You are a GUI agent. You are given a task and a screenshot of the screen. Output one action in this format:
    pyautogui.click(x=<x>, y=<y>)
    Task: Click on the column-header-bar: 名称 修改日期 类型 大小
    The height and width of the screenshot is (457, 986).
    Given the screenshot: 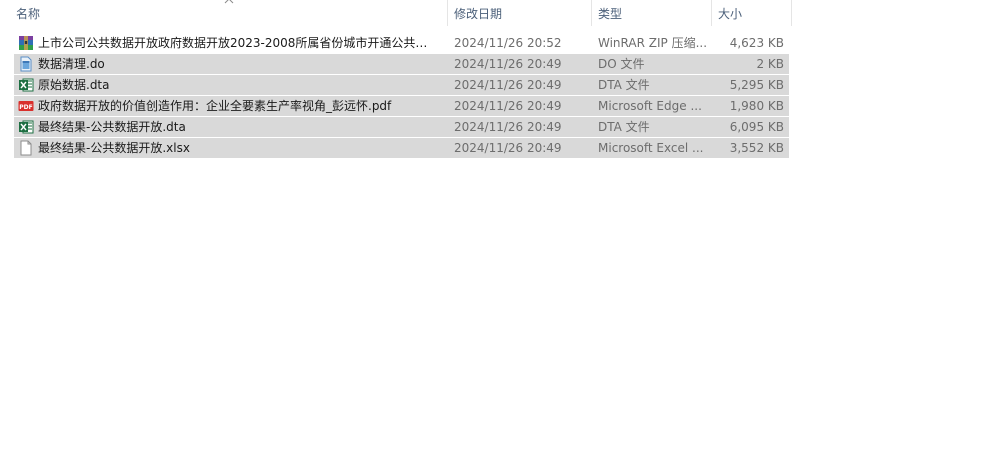 What is the action you would take?
    pyautogui.click(x=396, y=13)
    